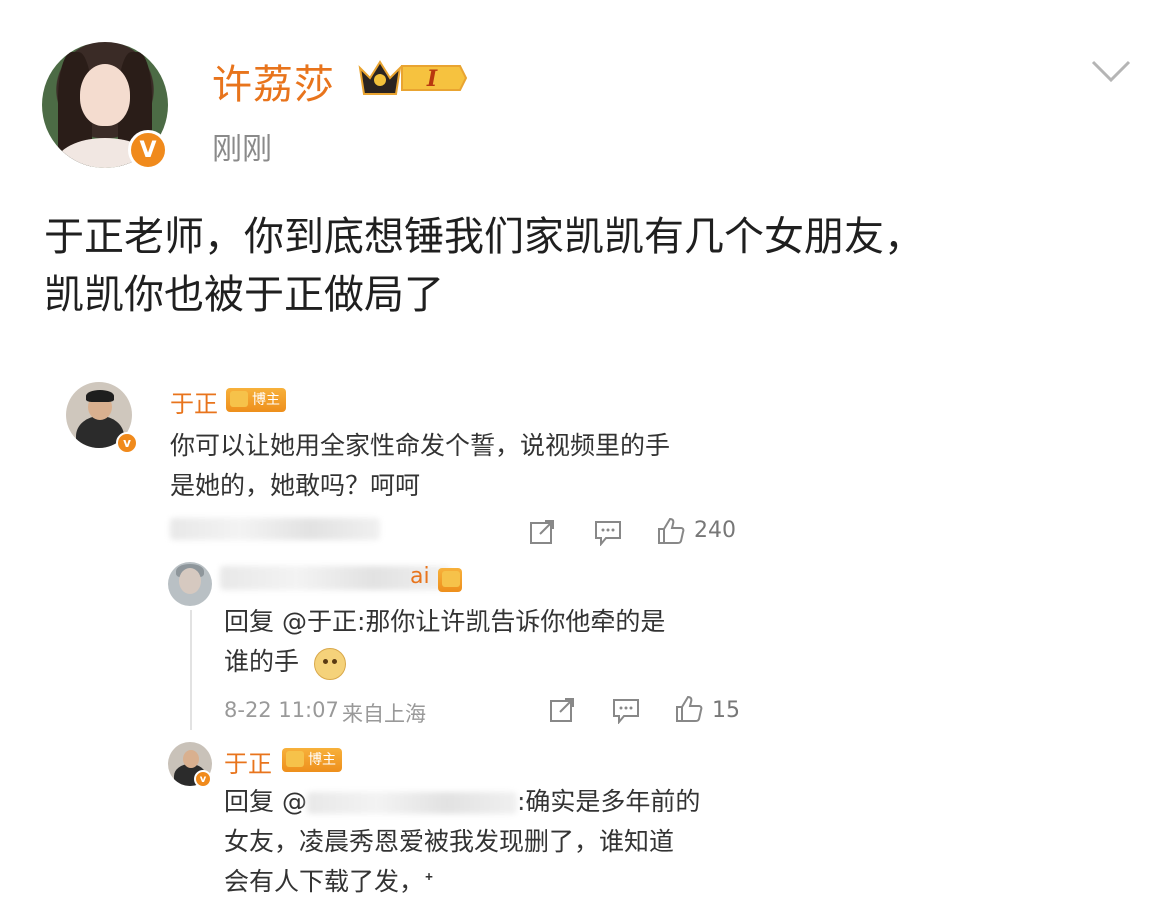 The image size is (1170, 912). I want to click on author-name: 许荔莎, so click(273, 81).